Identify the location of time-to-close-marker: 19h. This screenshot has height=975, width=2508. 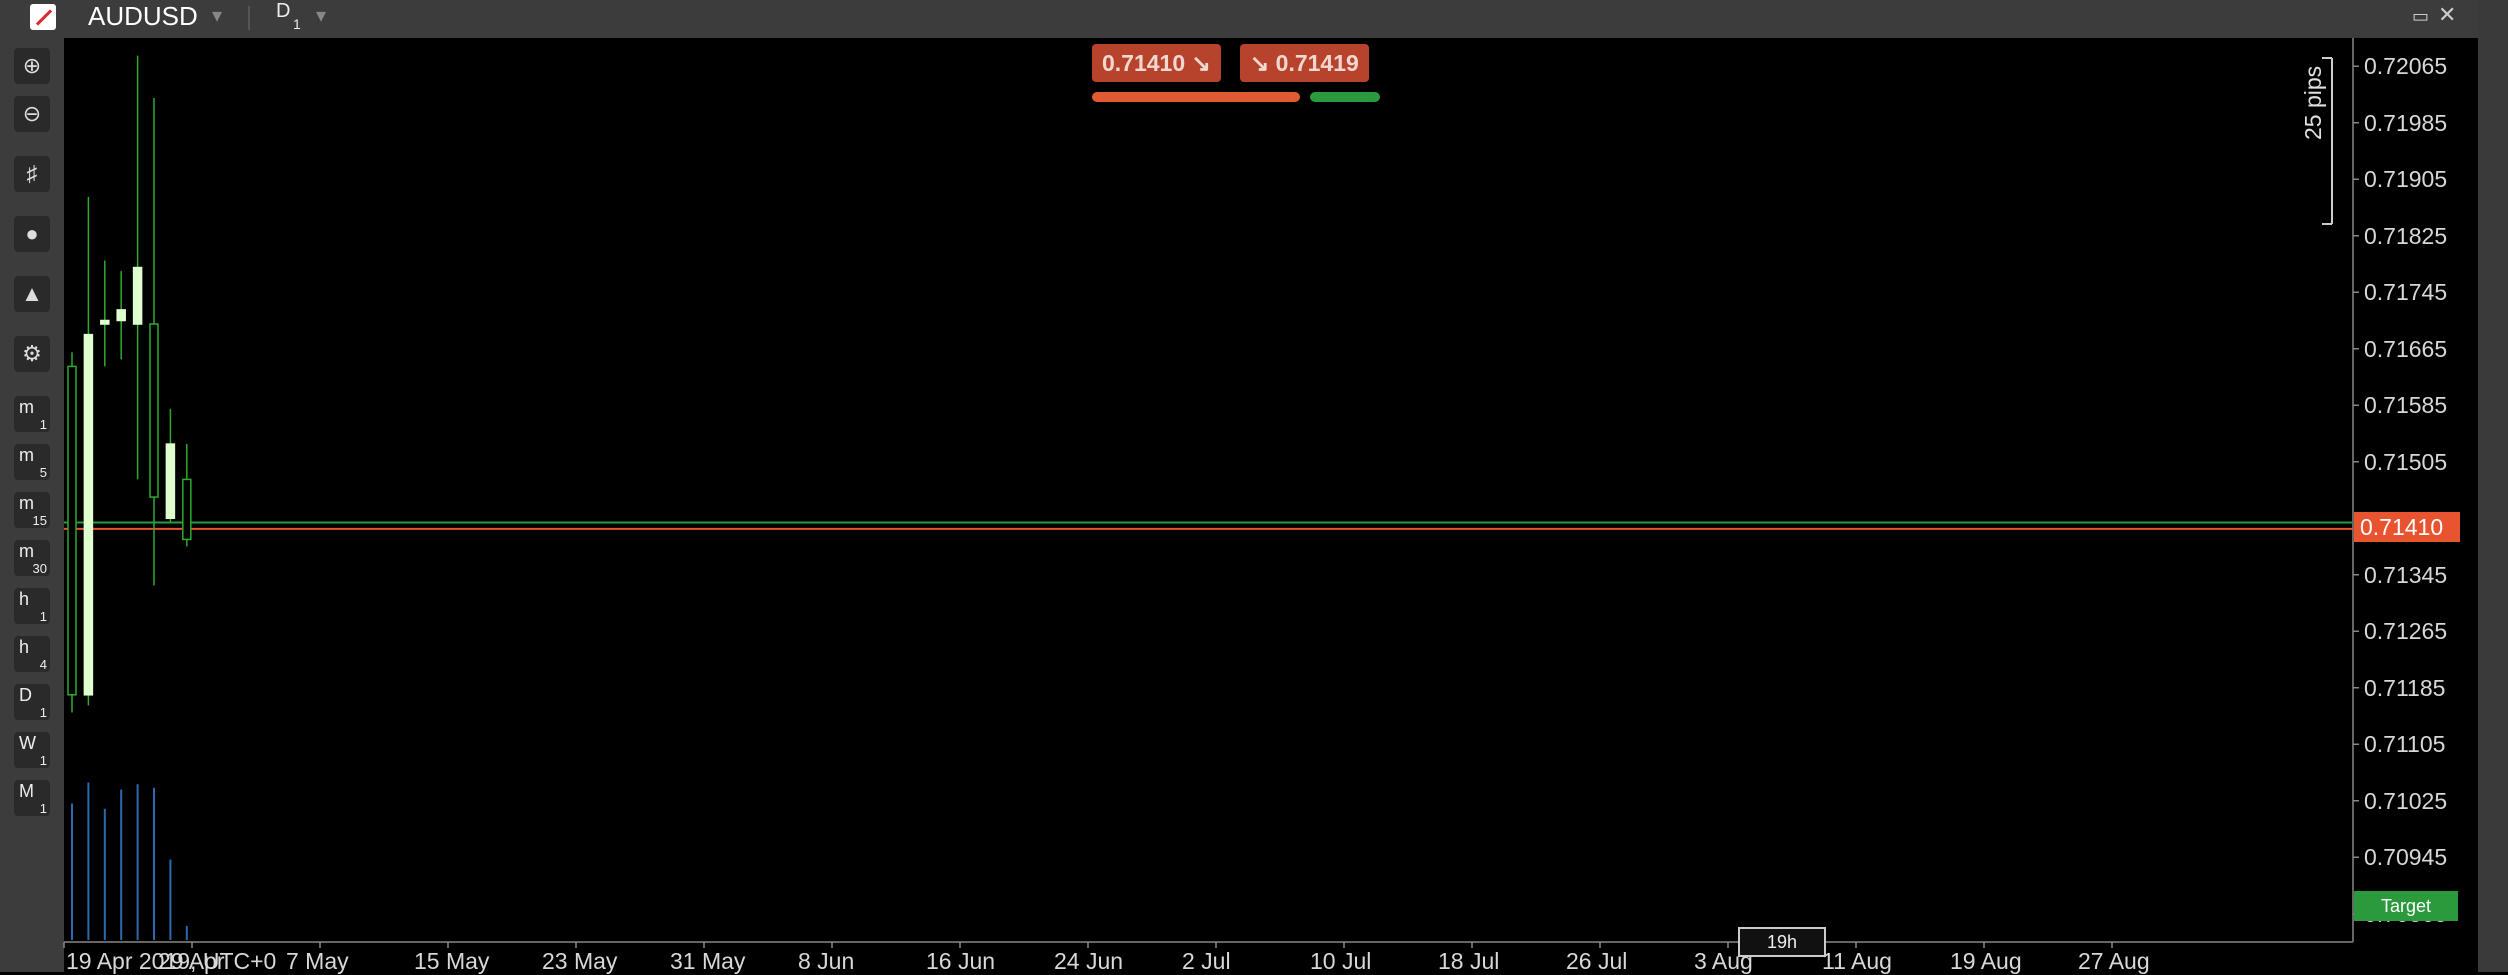
(1782, 942).